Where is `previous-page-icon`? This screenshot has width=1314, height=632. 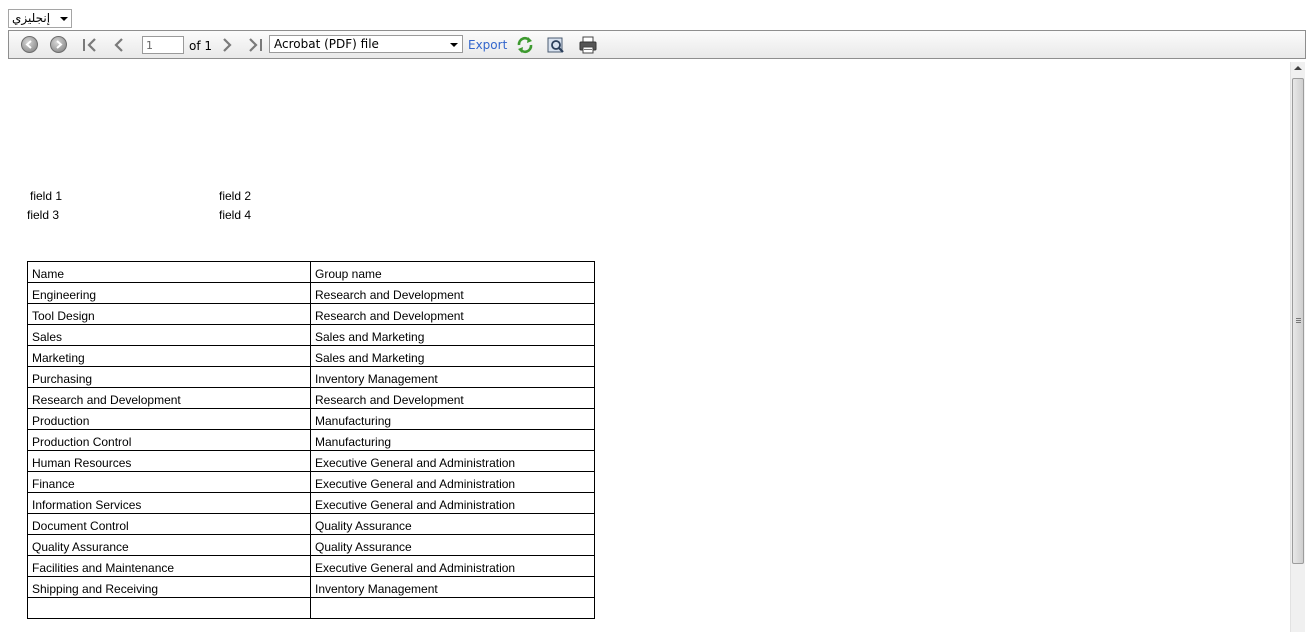
previous-page-icon is located at coordinates (119, 45).